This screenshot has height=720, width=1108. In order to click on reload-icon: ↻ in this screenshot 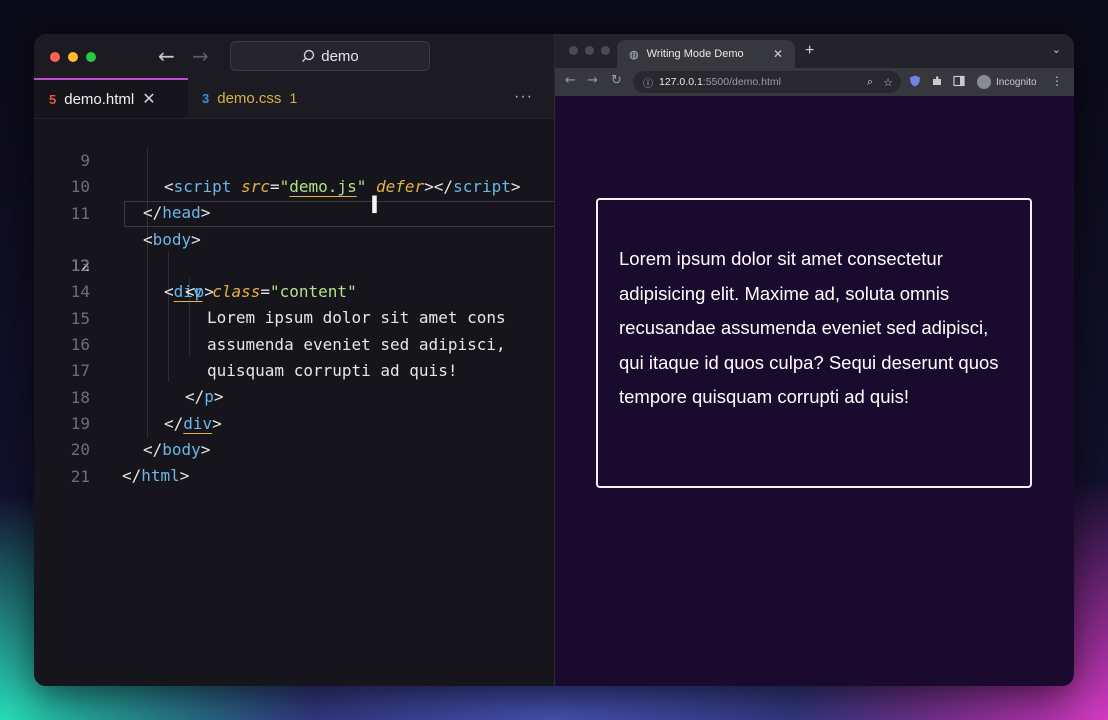, I will do `click(616, 80)`.